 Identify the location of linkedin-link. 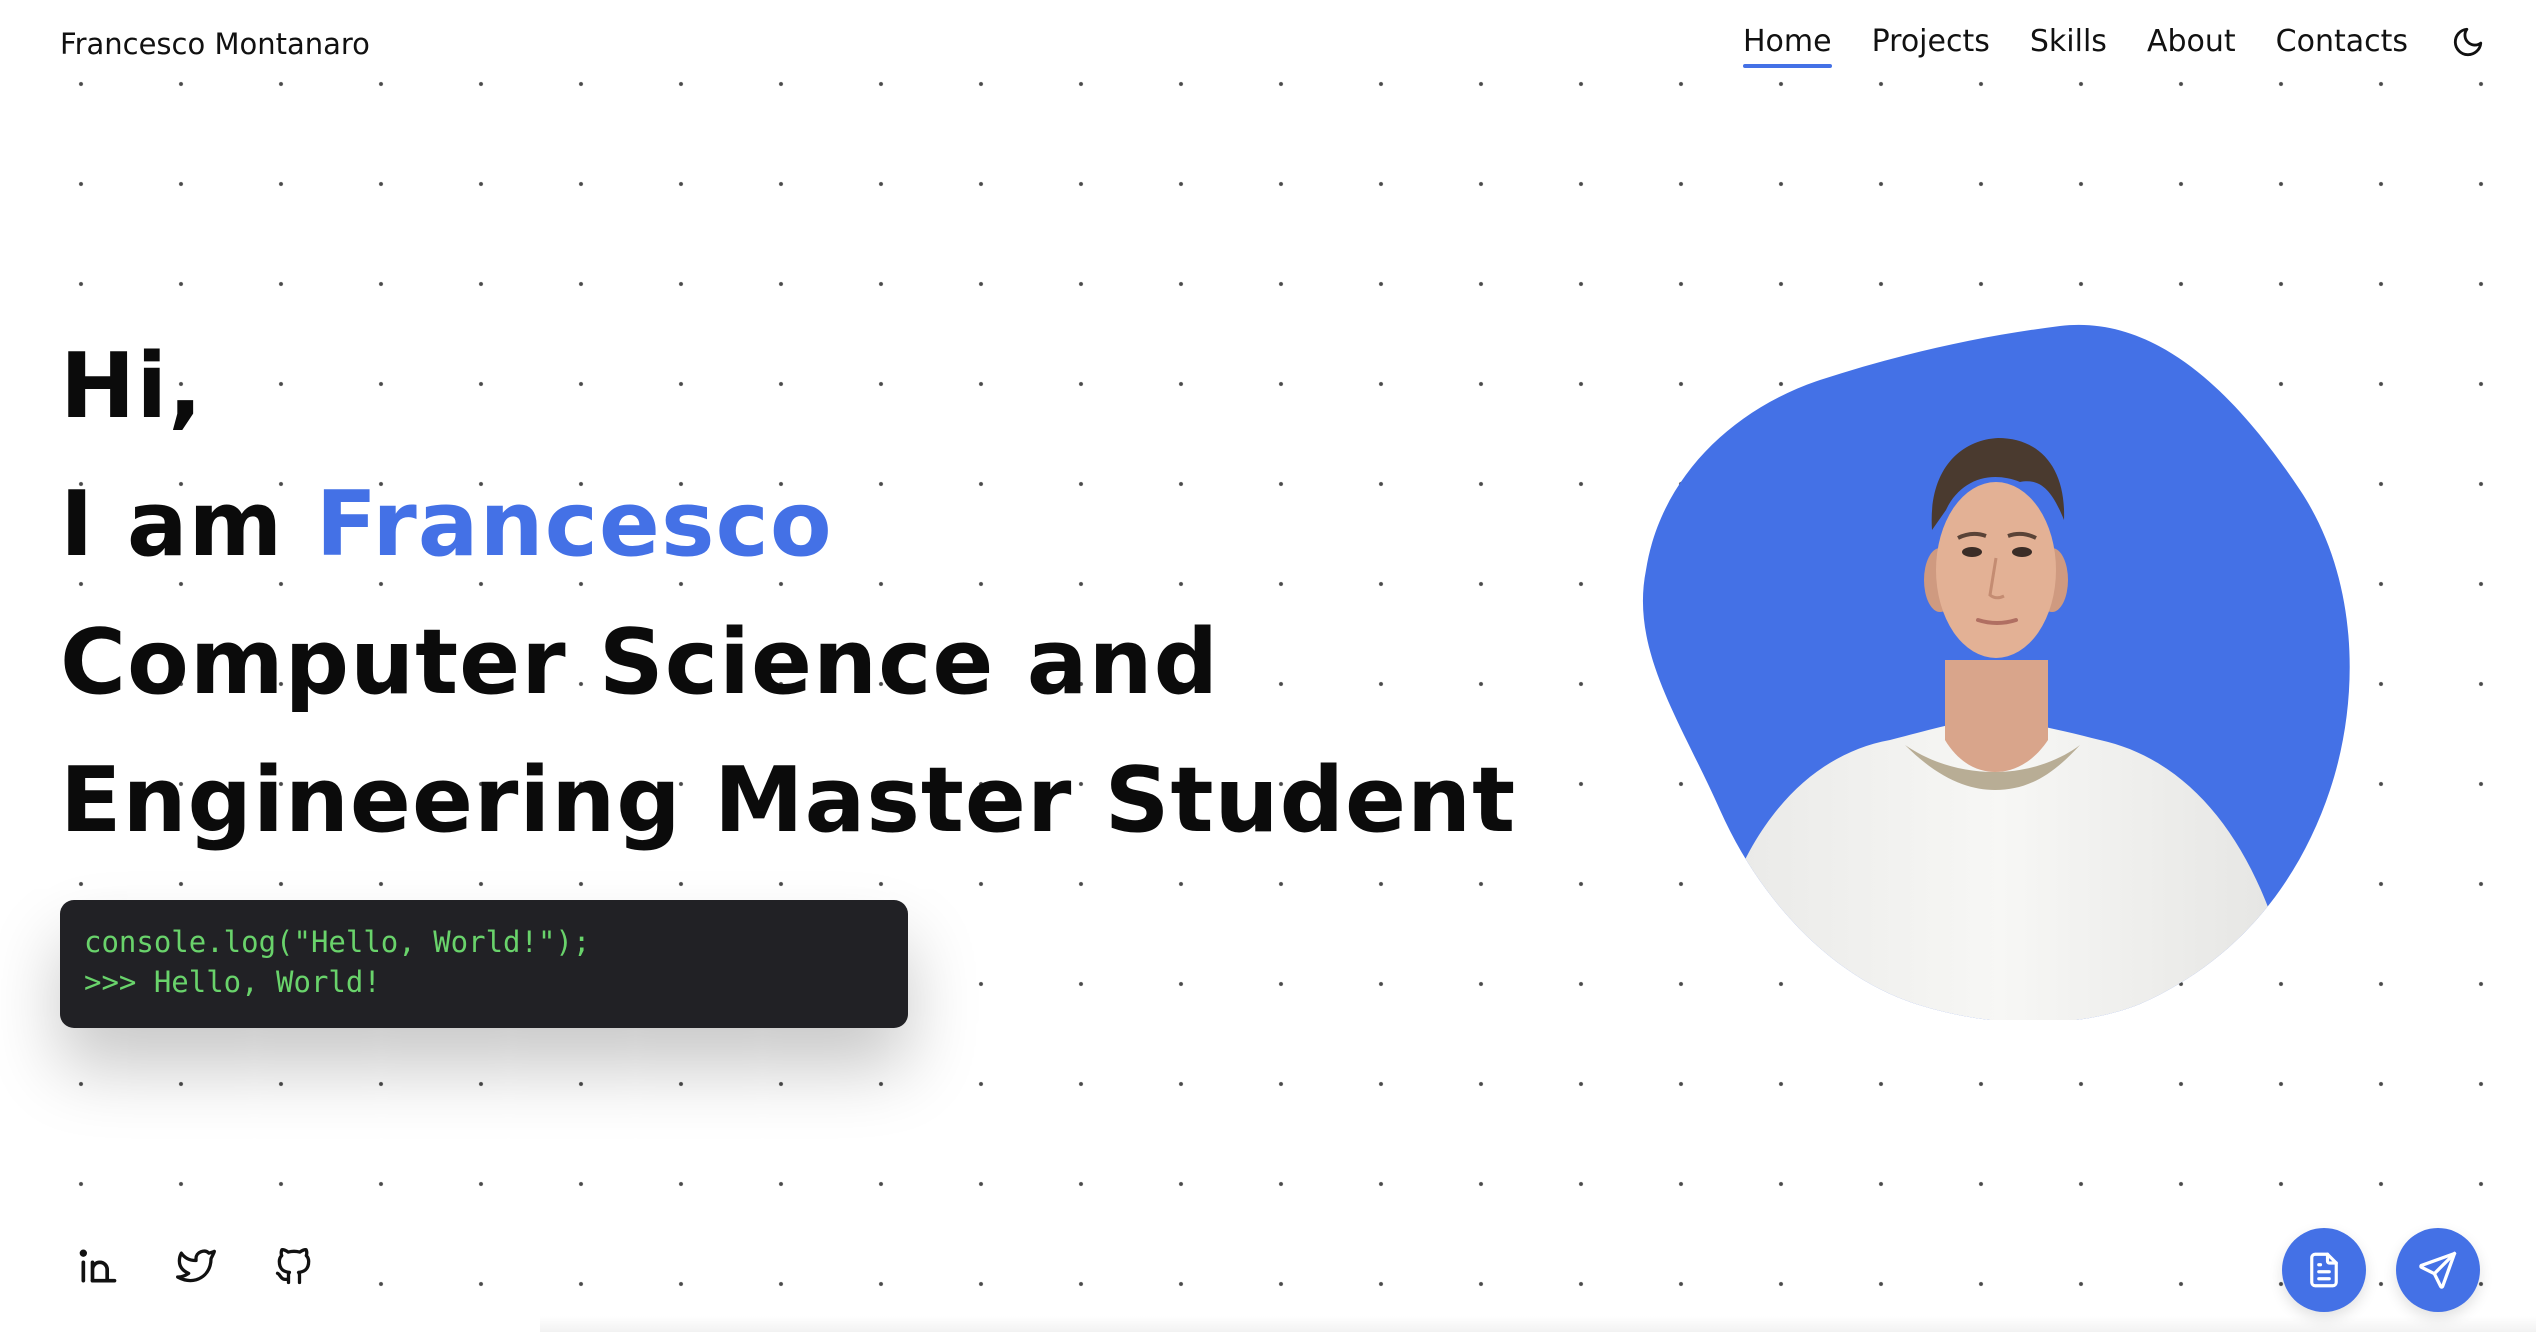
(98, 1266).